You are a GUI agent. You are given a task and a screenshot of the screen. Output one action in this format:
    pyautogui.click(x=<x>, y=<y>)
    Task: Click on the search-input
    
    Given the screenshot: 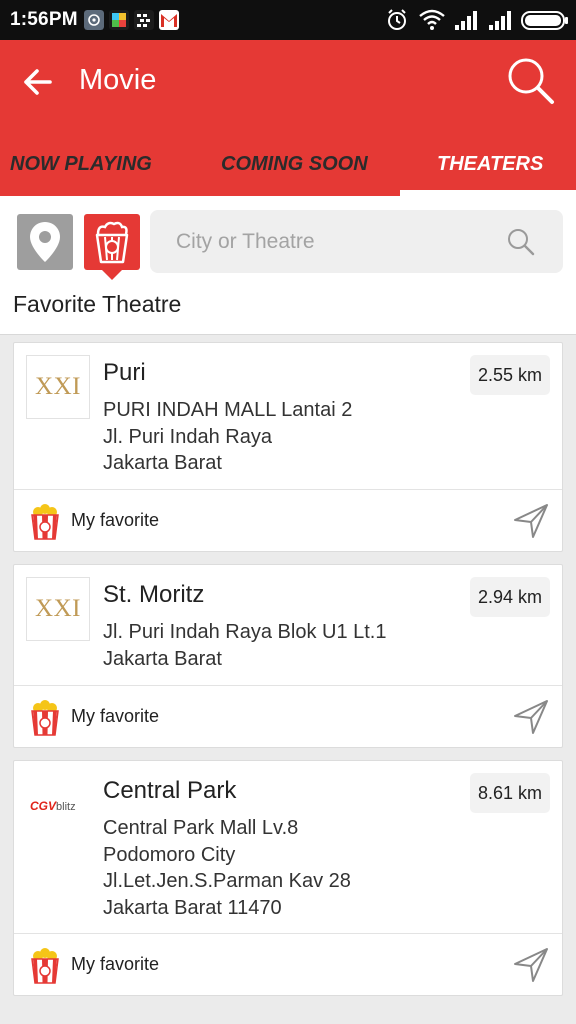 What is the action you would take?
    pyautogui.click(x=336, y=241)
    